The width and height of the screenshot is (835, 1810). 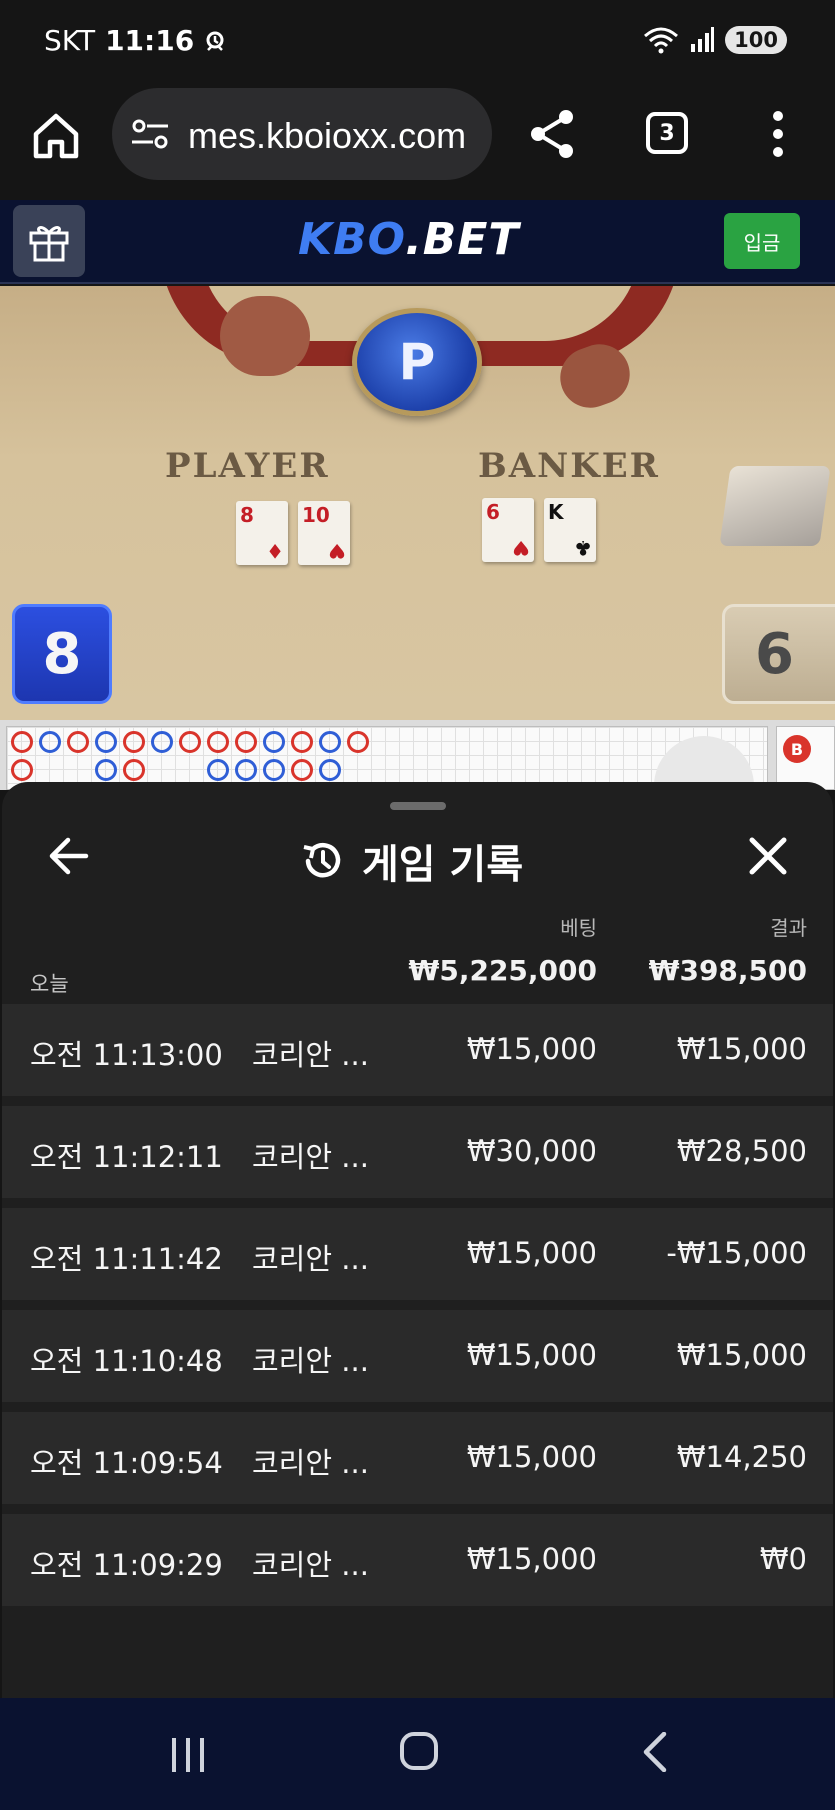 I want to click on nav-back-icon, so click(x=655, y=1752).